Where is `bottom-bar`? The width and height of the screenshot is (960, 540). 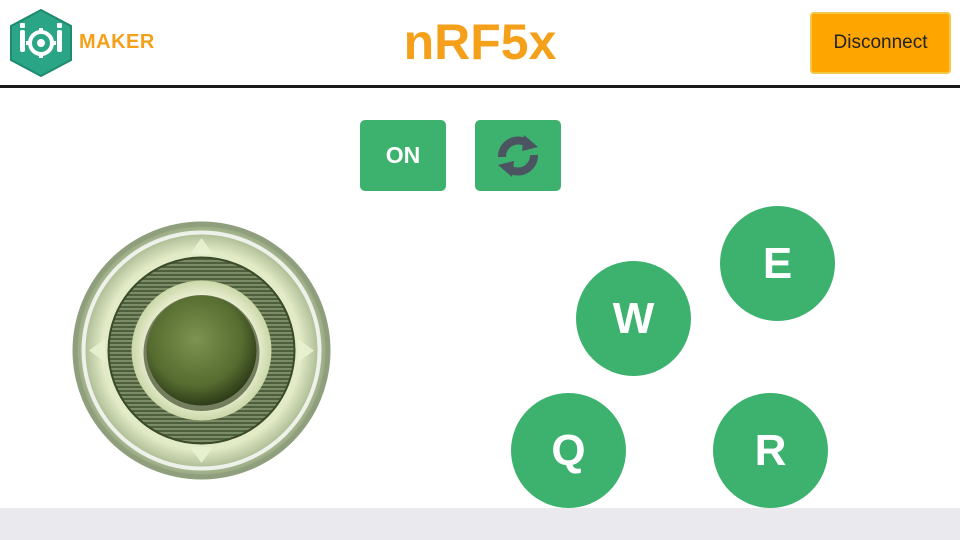
bottom-bar is located at coordinates (480, 524).